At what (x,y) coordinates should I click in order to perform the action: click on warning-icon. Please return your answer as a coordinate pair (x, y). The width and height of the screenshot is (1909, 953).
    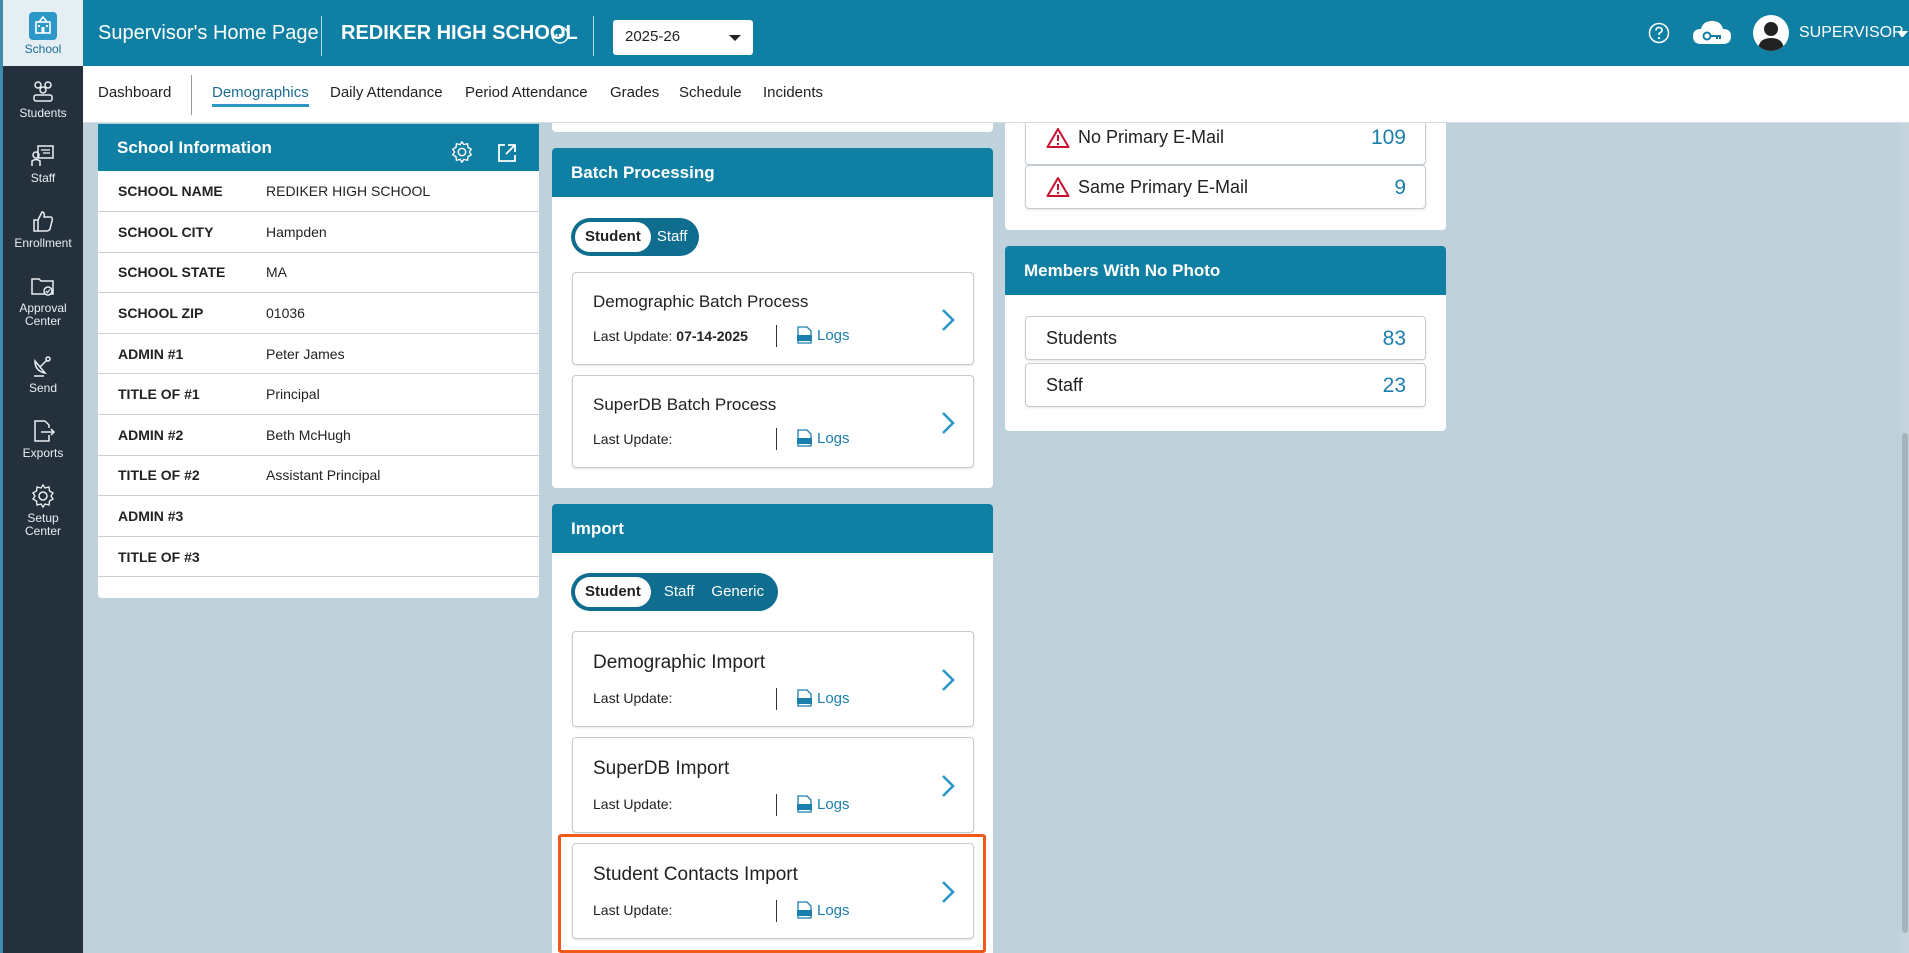
    Looking at the image, I should click on (1058, 138).